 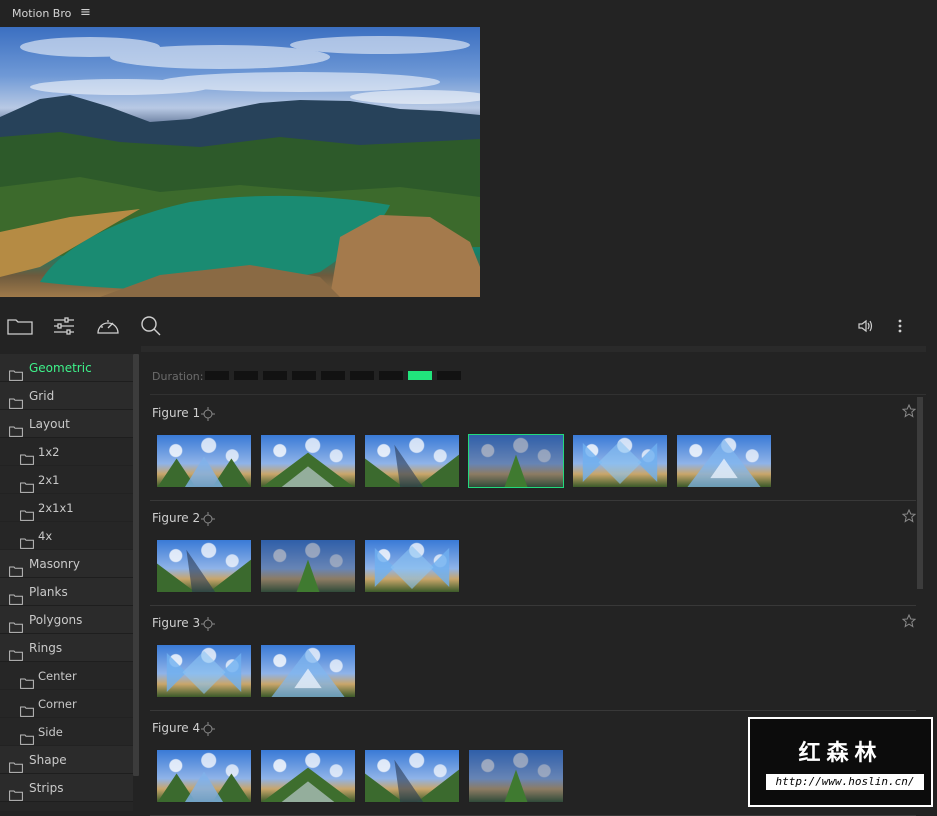 I want to click on sidebar-item-label: 1x2, so click(x=49, y=452).